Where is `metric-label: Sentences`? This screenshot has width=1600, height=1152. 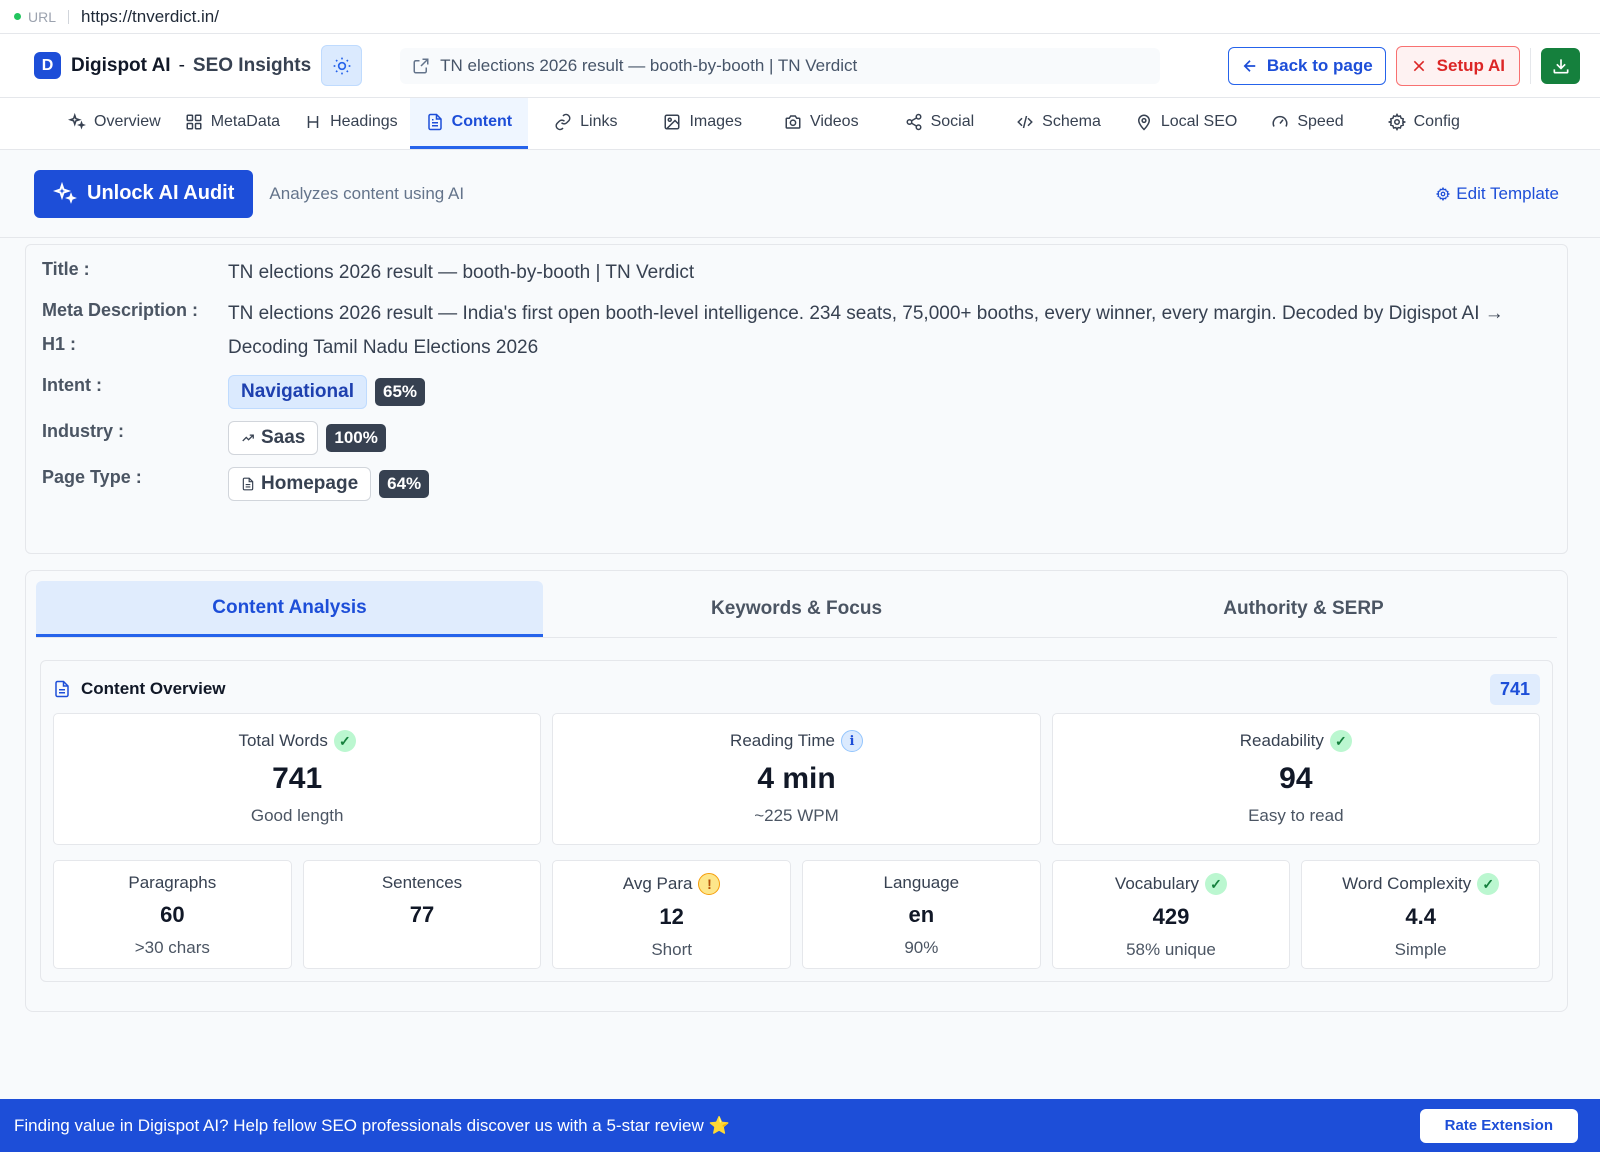 metric-label: Sentences is located at coordinates (422, 882).